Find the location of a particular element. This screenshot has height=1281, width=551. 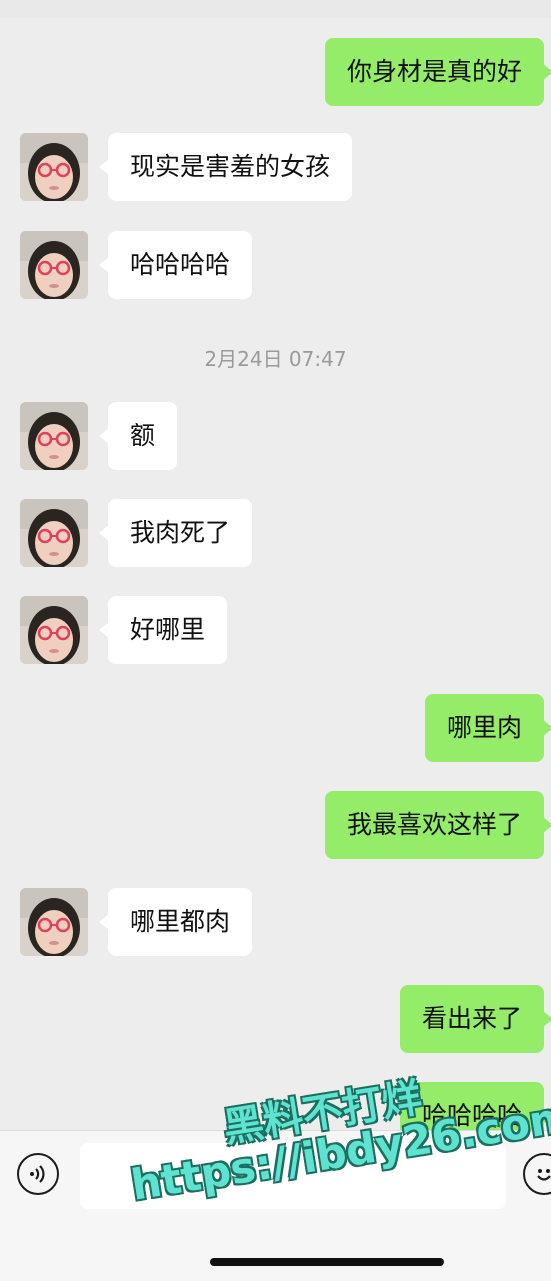

message-row-outgoing: 看出来了 is located at coordinates (275, 1020).